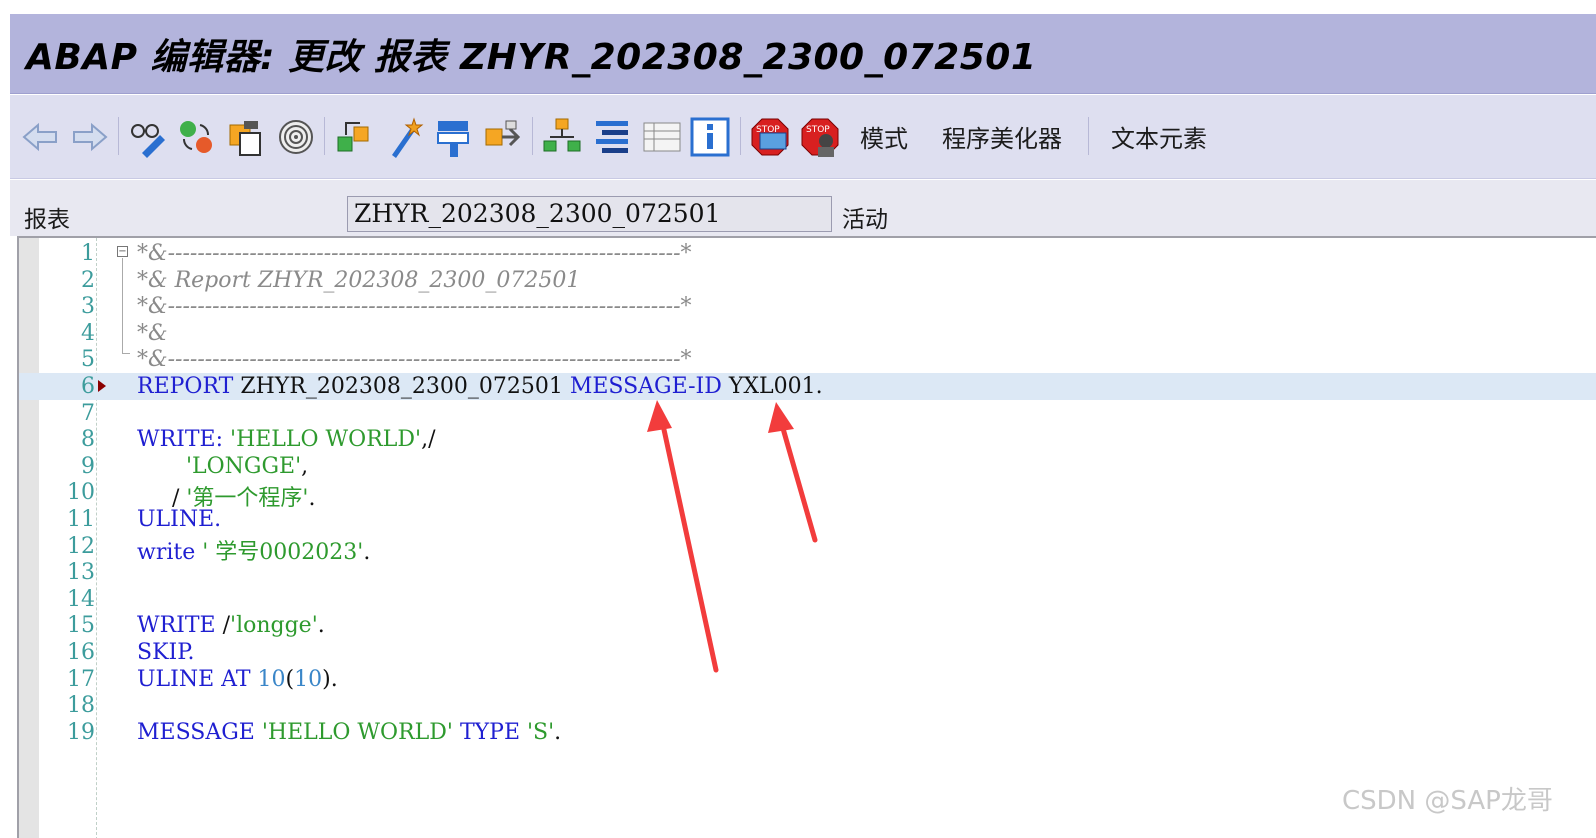 Image resolution: width=1596 pixels, height=838 pixels. What do you see at coordinates (772, 386) in the screenshot?
I see `code-token: YXL001.` at bounding box center [772, 386].